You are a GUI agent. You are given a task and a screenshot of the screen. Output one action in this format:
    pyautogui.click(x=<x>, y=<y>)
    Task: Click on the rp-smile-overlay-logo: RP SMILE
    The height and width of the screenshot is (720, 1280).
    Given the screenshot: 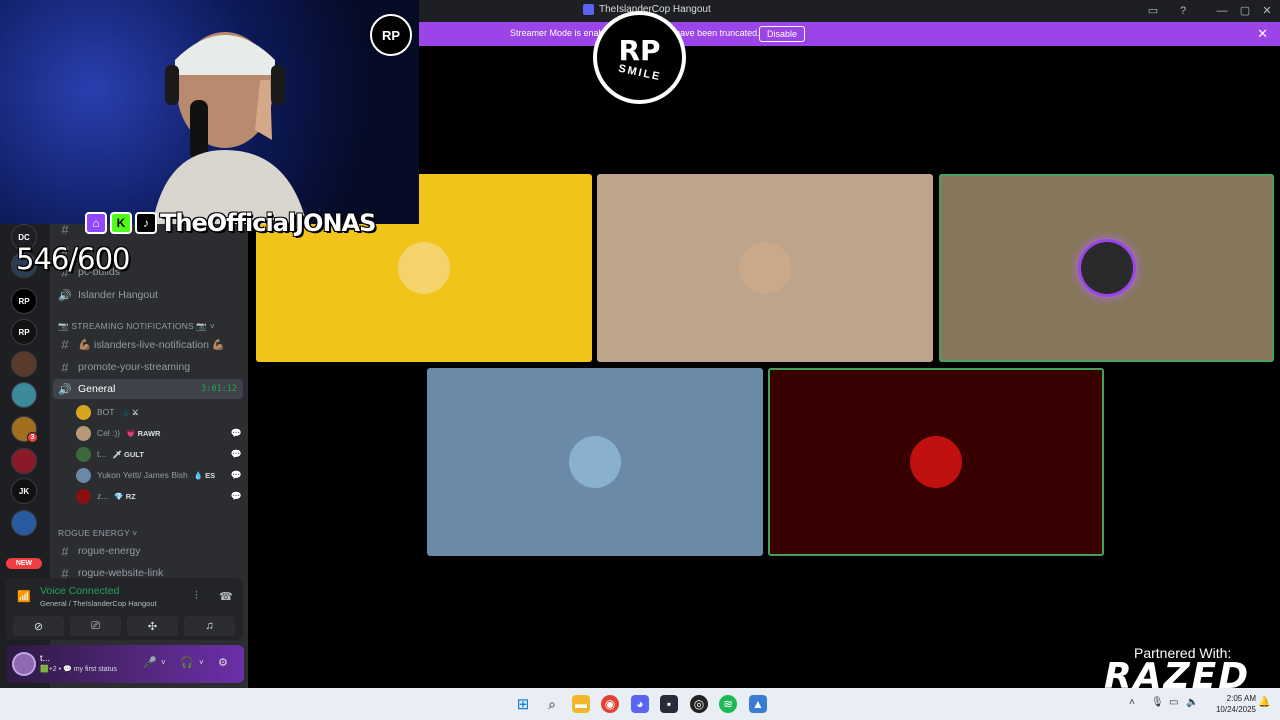 What is the action you would take?
    pyautogui.click(x=639, y=57)
    